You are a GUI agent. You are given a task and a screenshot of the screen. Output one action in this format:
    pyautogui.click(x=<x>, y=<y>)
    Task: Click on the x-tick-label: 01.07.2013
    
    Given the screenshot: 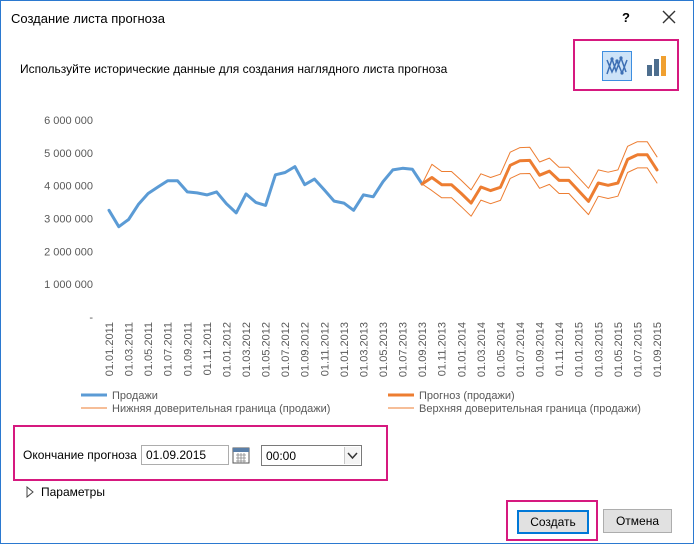 What is the action you would take?
    pyautogui.click(x=404, y=349)
    